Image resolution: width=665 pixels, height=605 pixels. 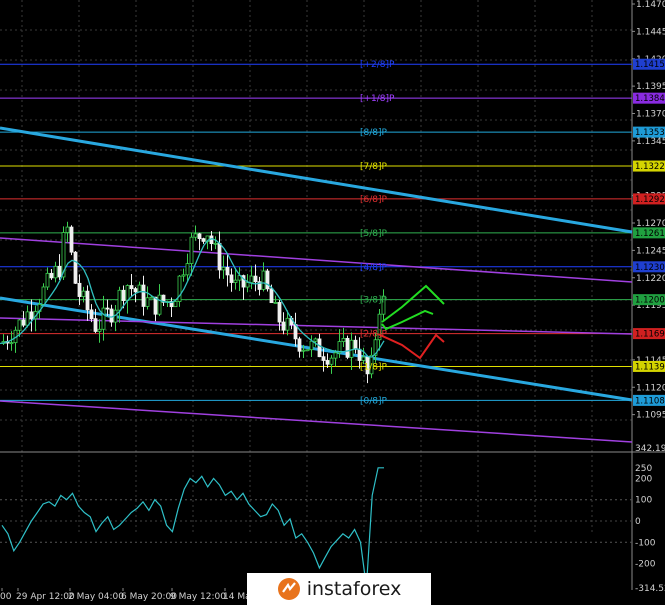 I want to click on price-level-box-label: 1.1230, so click(x=650, y=268).